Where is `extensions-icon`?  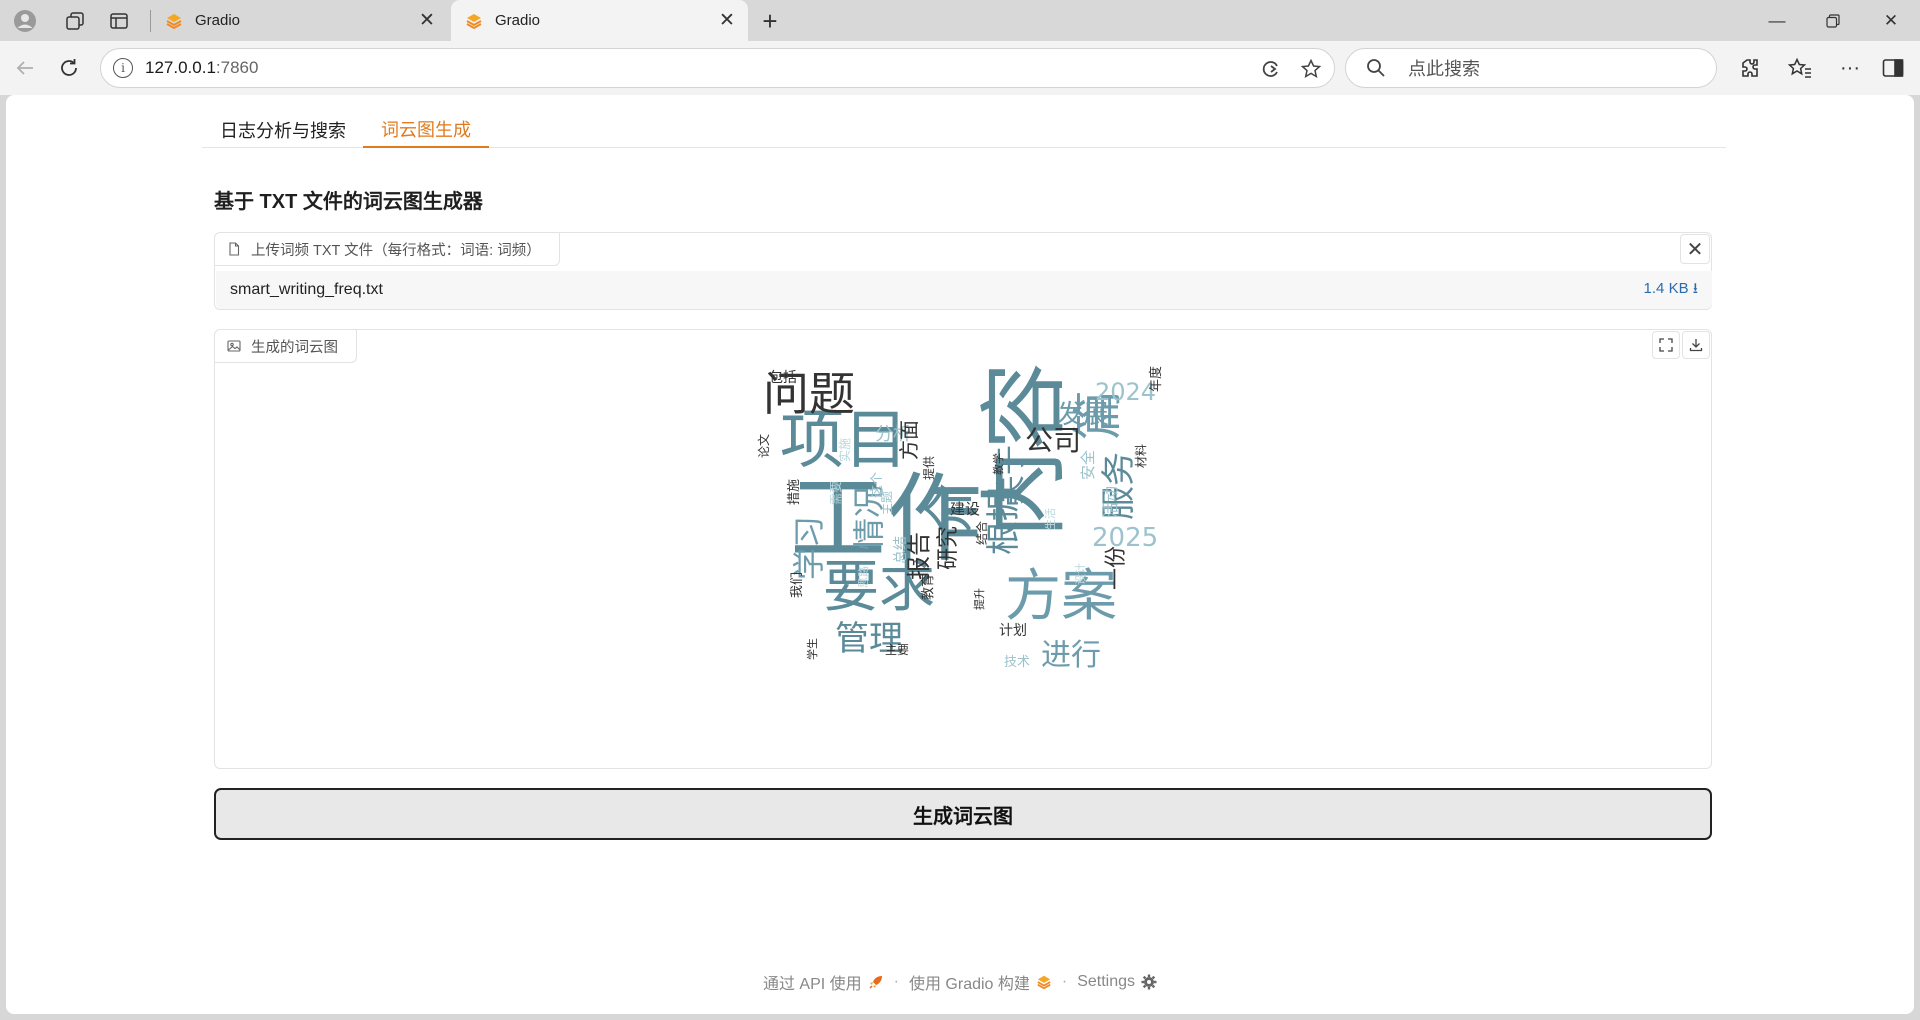
extensions-icon is located at coordinates (1750, 68).